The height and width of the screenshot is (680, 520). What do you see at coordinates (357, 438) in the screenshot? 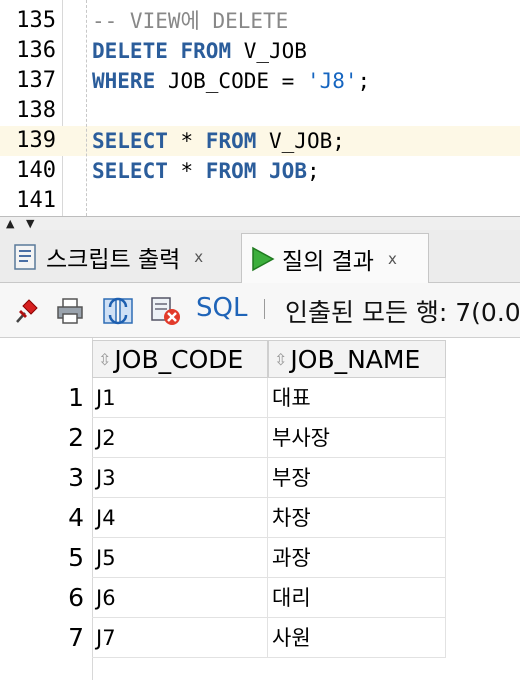
I see `cell-job-name: 부사장` at bounding box center [357, 438].